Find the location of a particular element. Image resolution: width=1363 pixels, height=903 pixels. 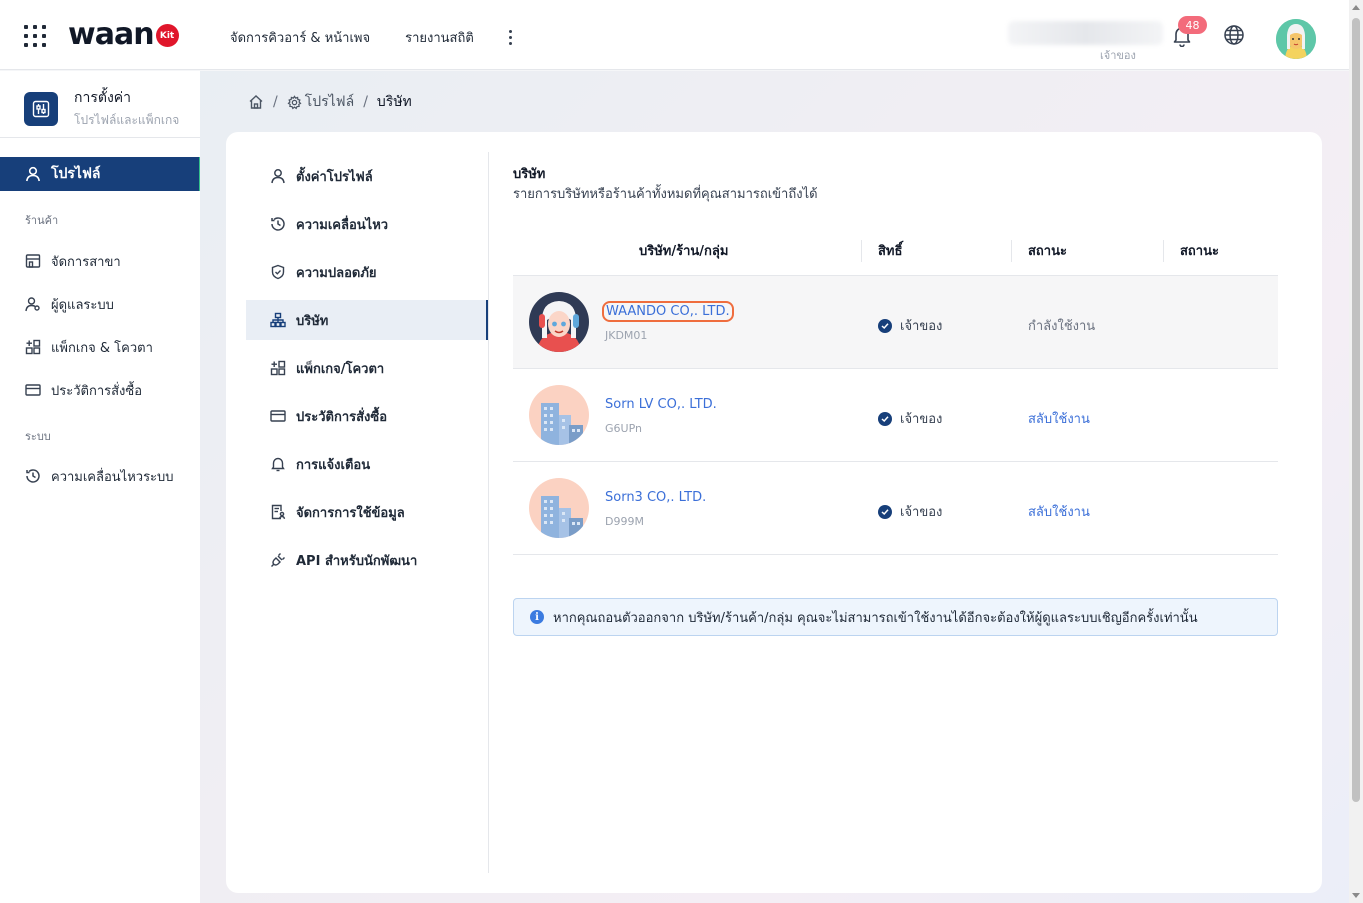

sidebar-item-admins: ผู้ดูแลระบบ is located at coordinates (100, 304).